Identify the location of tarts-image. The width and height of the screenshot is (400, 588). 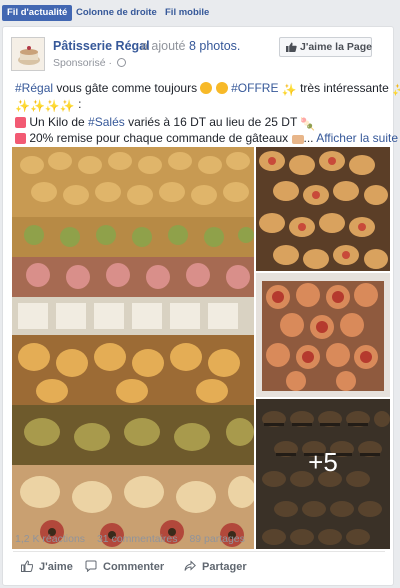
(323, 335).